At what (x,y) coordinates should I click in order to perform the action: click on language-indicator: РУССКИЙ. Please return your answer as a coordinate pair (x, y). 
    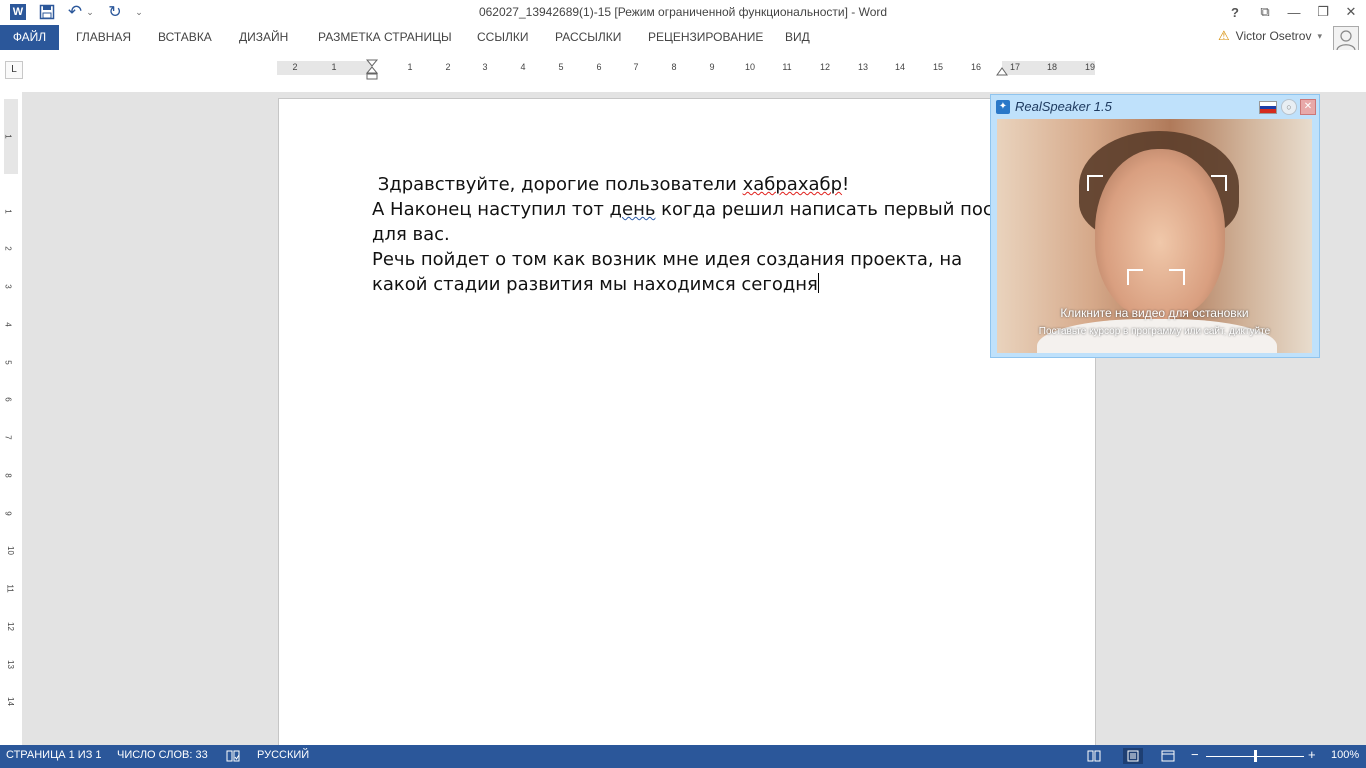
    Looking at the image, I should click on (283, 755).